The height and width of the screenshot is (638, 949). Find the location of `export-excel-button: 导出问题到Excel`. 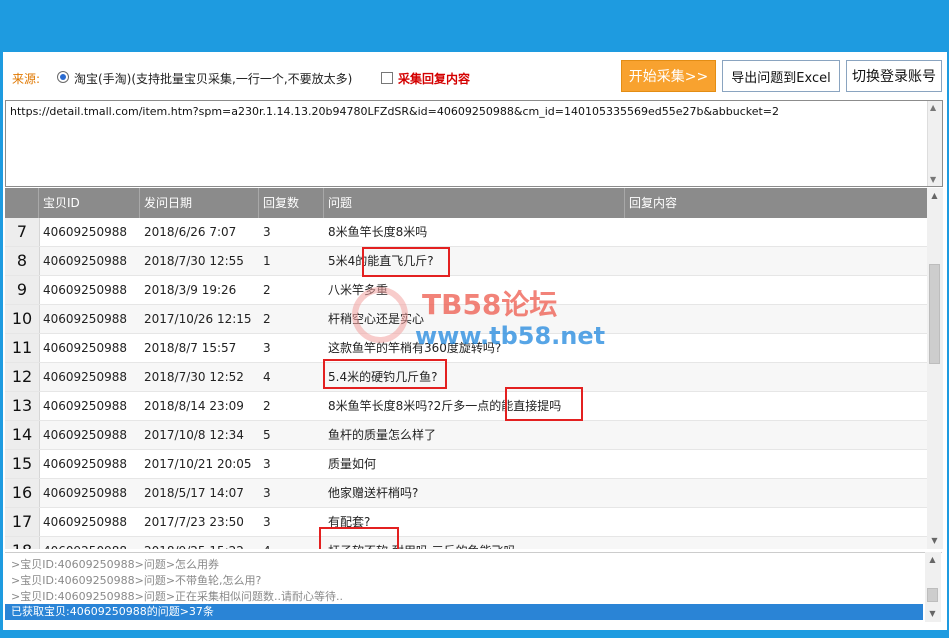

export-excel-button: 导出问题到Excel is located at coordinates (781, 76).